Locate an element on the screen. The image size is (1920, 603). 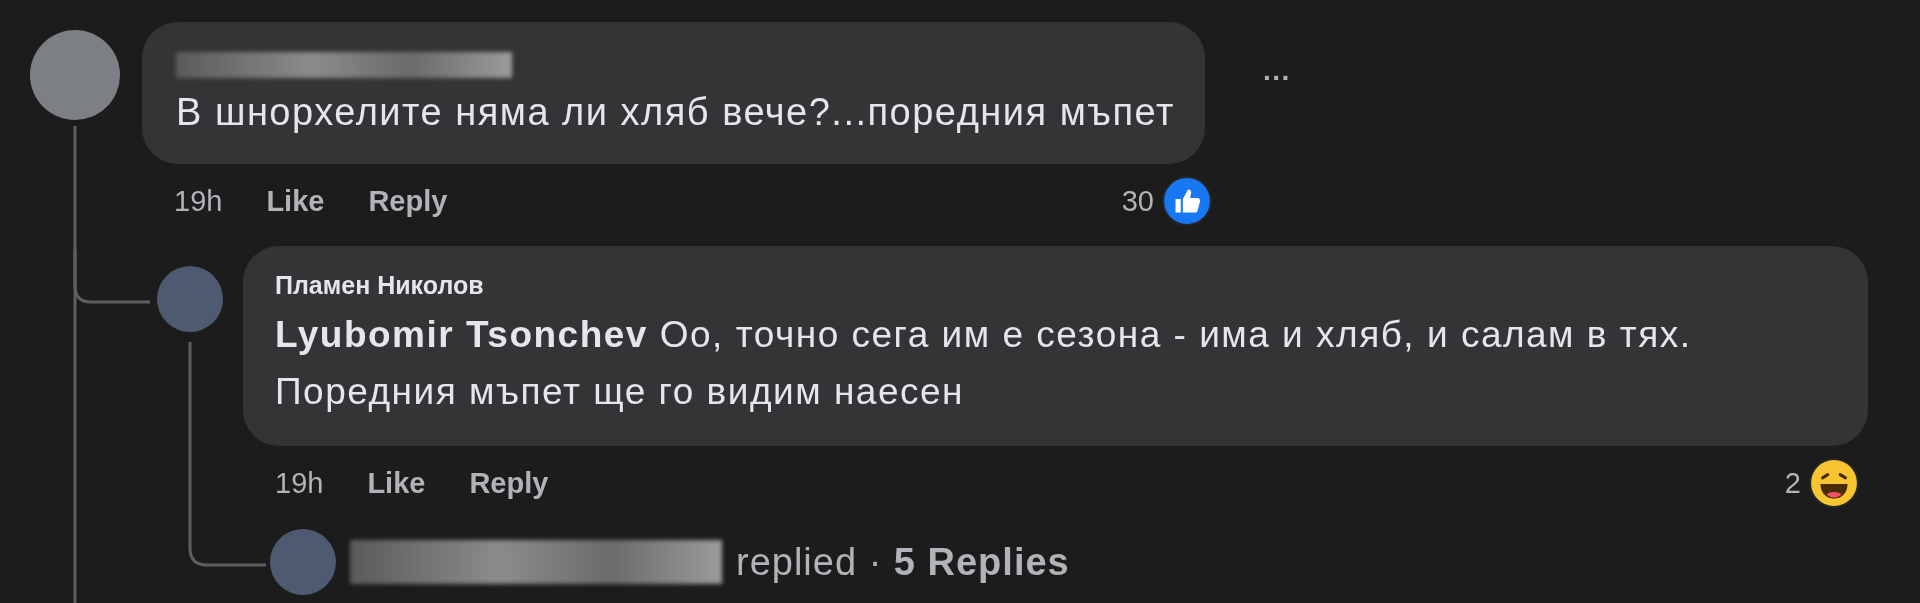
mention-link: Lyubomir Tsonchev is located at coordinates (461, 334).